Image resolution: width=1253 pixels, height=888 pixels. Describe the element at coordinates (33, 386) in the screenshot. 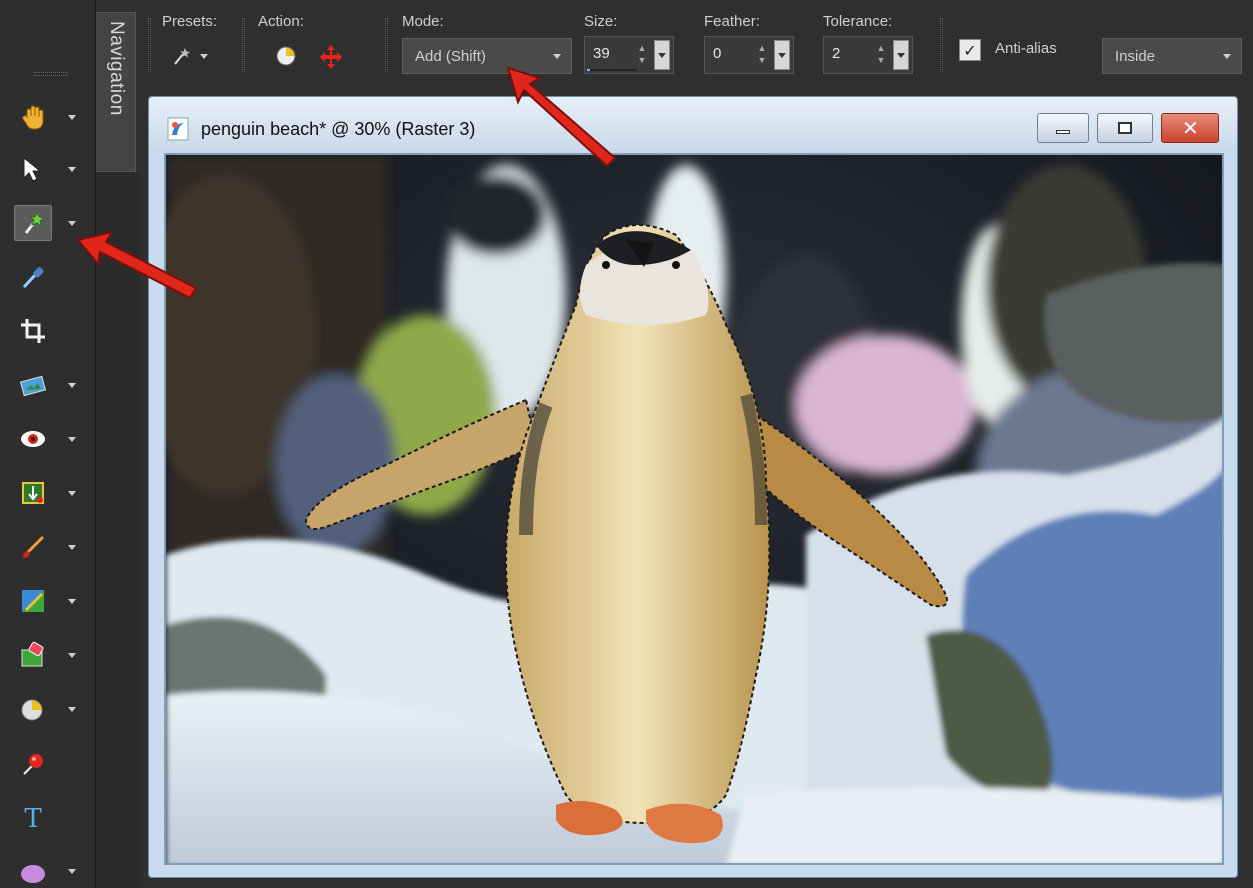

I see `straighten-icon` at that location.